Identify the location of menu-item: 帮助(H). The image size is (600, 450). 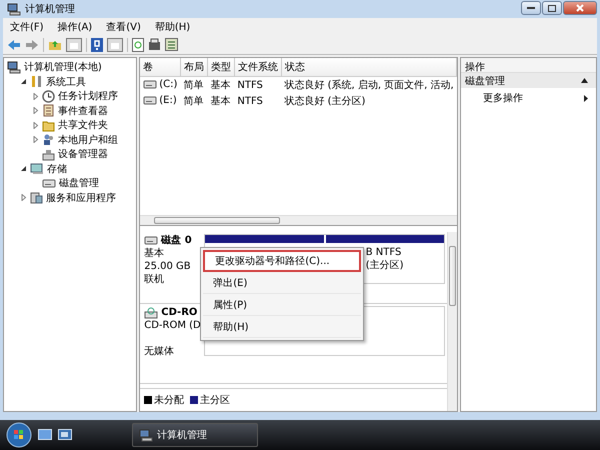
(173, 27).